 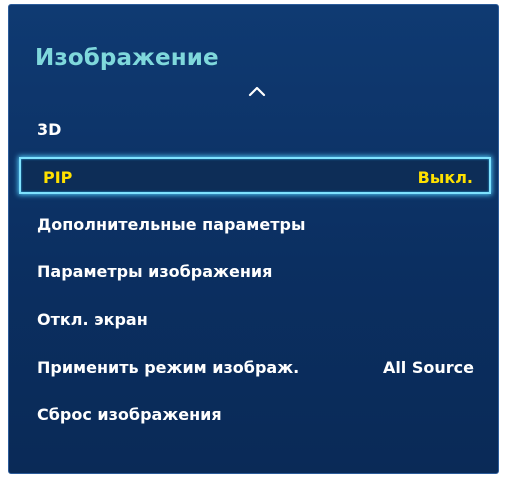 I want to click on menu-title: Изображение, so click(x=127, y=58).